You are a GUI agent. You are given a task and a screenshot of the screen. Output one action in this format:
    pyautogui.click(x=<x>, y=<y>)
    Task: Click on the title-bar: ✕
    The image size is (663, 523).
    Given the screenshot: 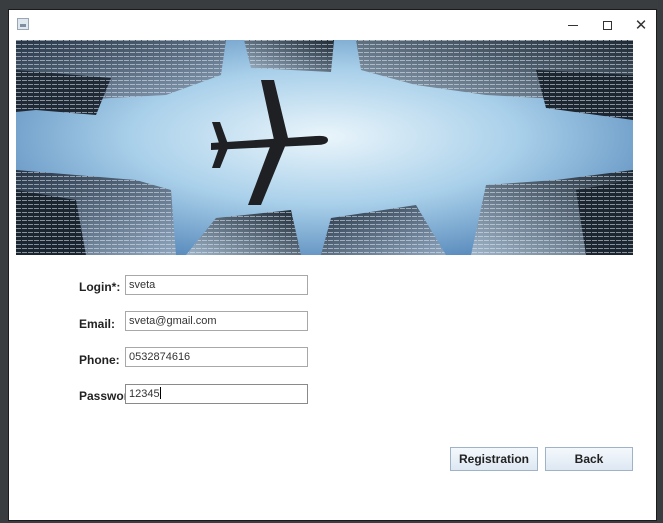 What is the action you would take?
    pyautogui.click(x=332, y=25)
    